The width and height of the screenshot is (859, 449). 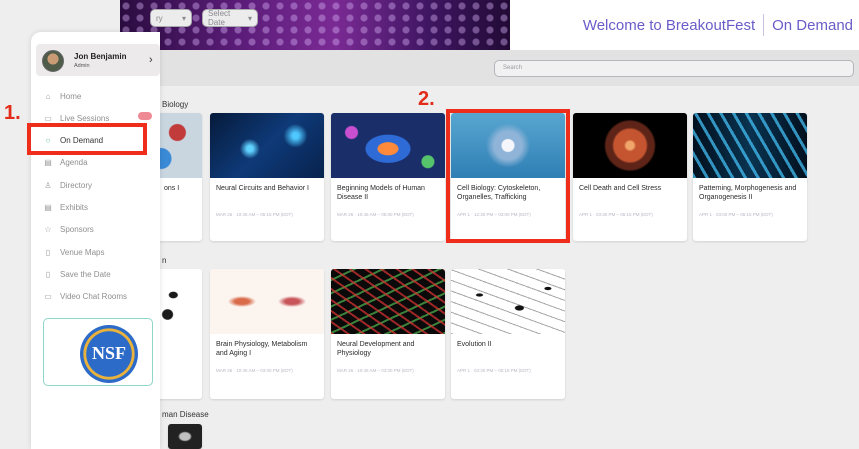 I want to click on sidebar-item-directory: ♙ Directory, so click(x=67, y=185).